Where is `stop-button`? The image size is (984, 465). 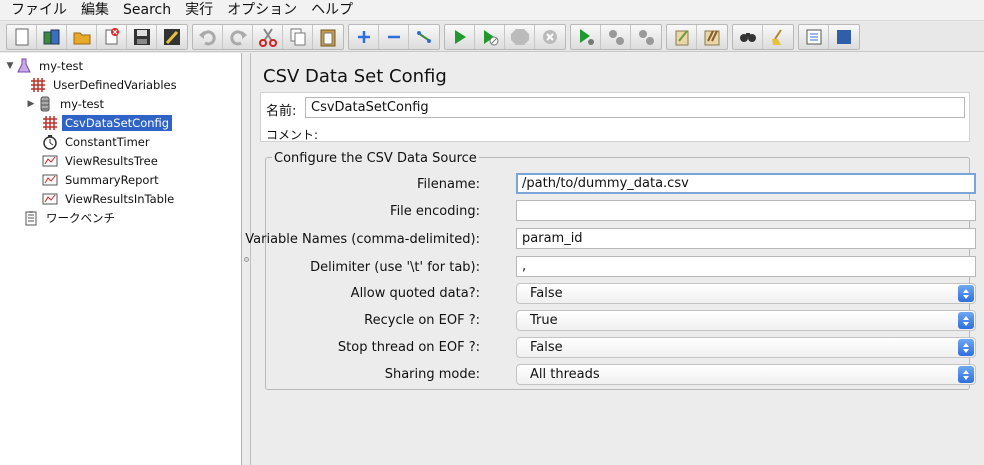 stop-button is located at coordinates (520, 36).